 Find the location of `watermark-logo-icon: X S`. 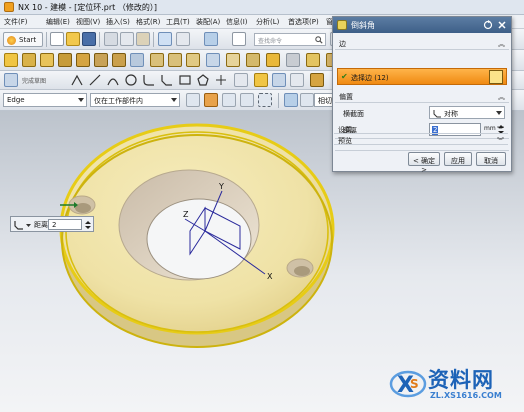

watermark-logo-icon: X S is located at coordinates (408, 384).